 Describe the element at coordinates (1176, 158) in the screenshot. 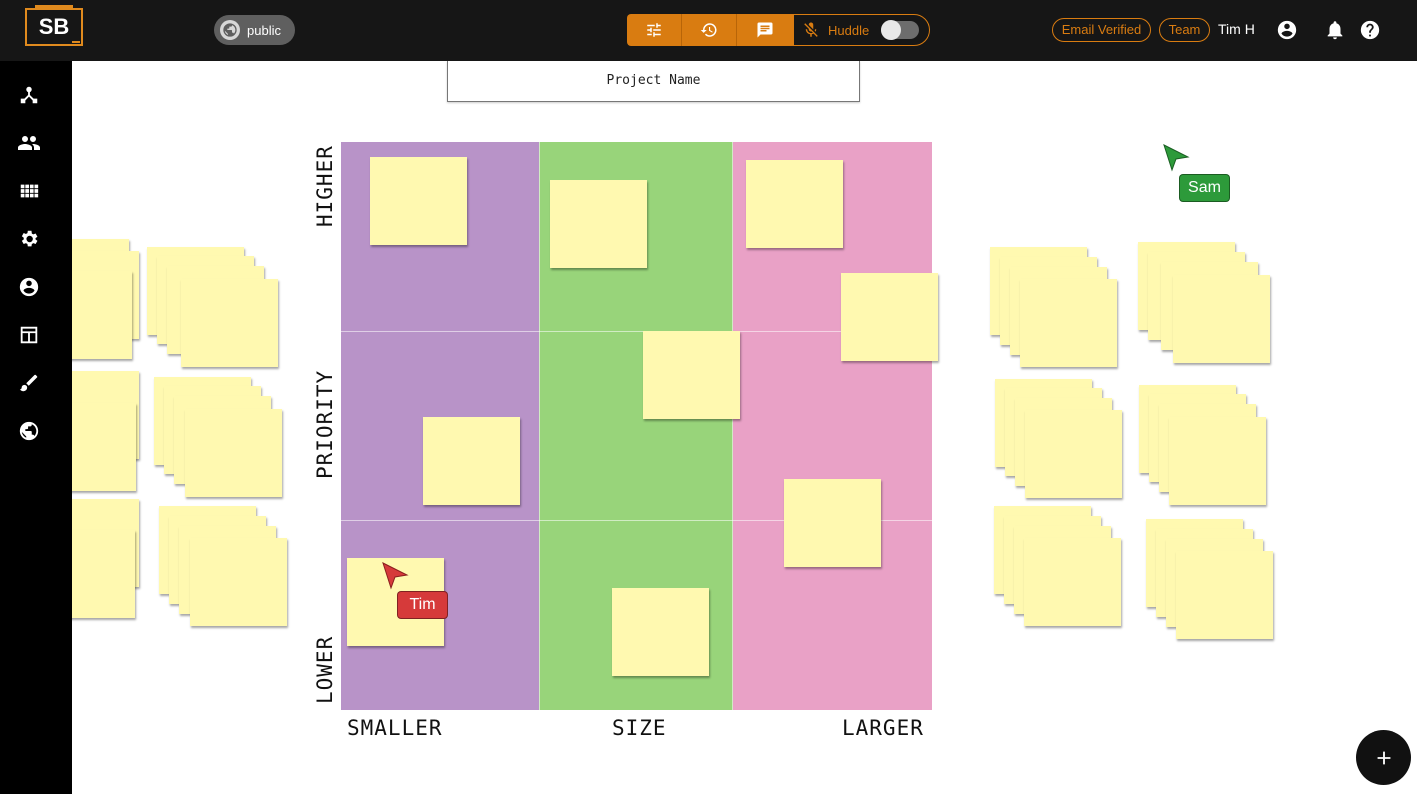

I see `sam-cursor-arrow-icon` at that location.